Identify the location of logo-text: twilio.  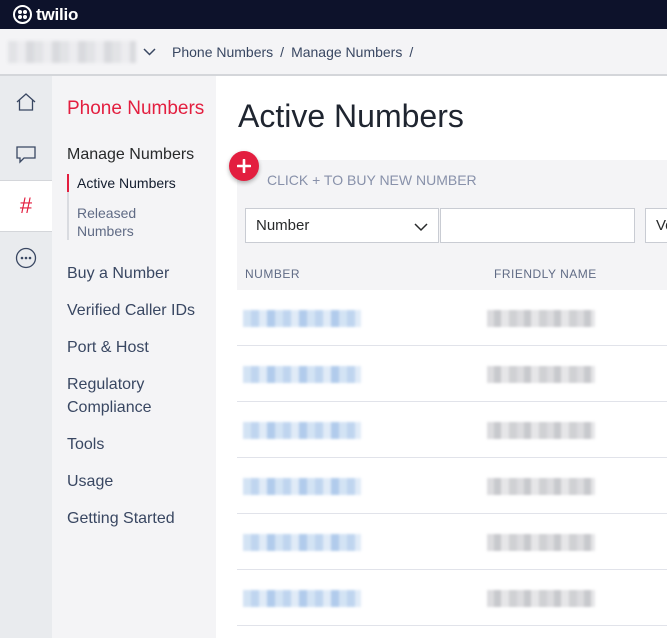
(57, 14).